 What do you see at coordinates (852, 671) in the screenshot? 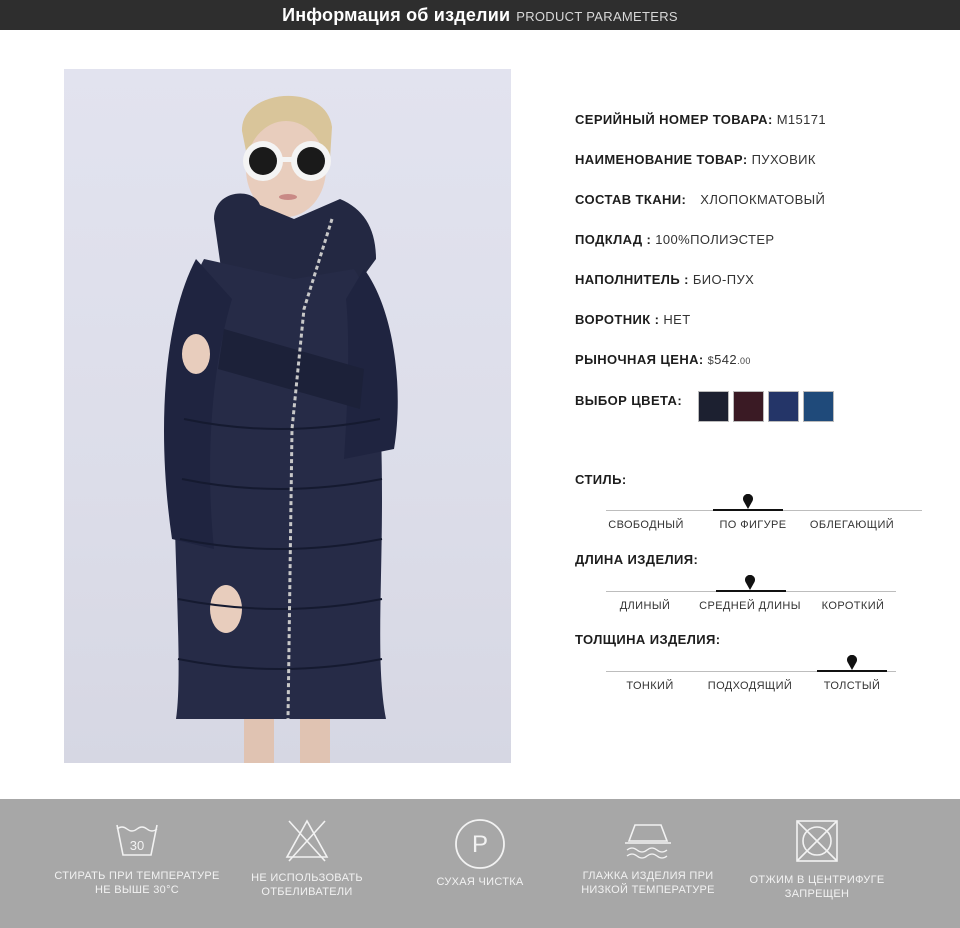
I see `scale-thickness-selected-bar` at bounding box center [852, 671].